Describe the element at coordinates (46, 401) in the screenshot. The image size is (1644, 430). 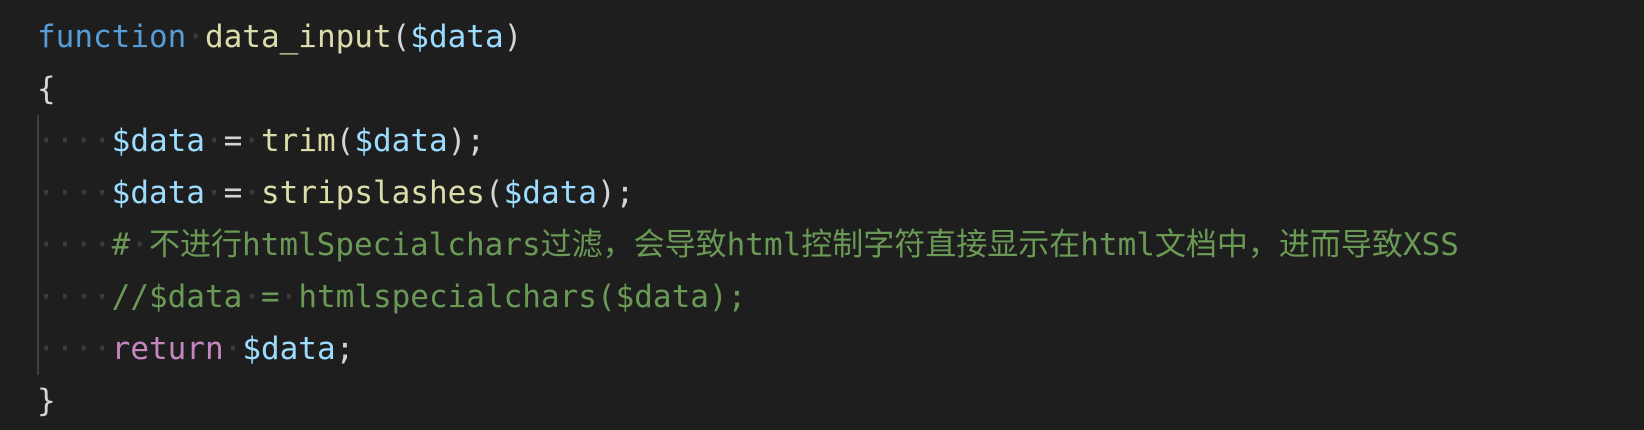
I see `close-brace: }` at that location.